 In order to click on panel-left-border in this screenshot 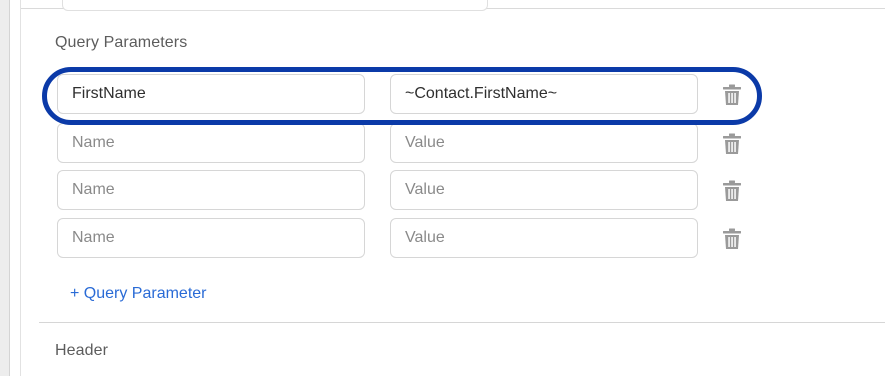, I will do `click(20, 188)`.